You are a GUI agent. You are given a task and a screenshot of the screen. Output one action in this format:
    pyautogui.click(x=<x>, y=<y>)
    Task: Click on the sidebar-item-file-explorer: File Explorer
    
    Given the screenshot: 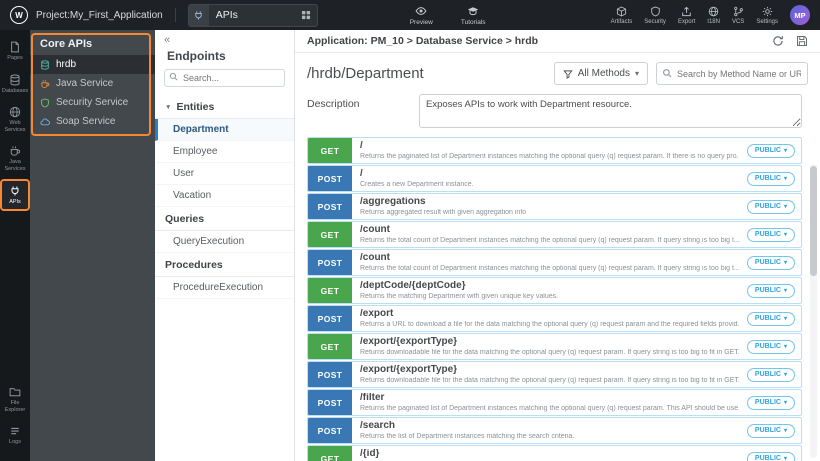 What is the action you would take?
    pyautogui.click(x=15, y=399)
    